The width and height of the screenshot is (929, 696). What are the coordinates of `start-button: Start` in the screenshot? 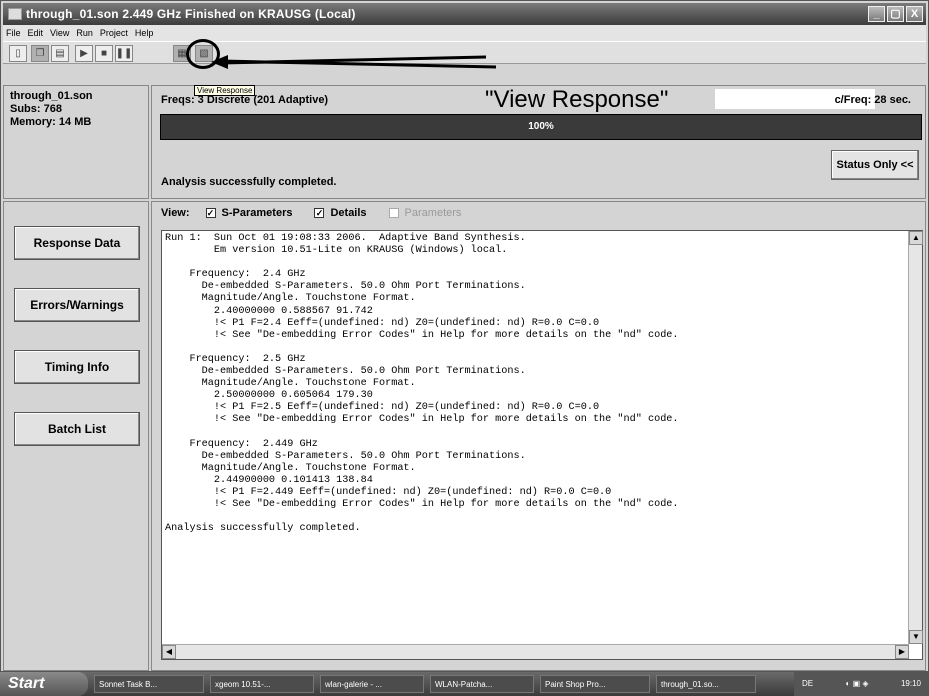 It's located at (44, 684).